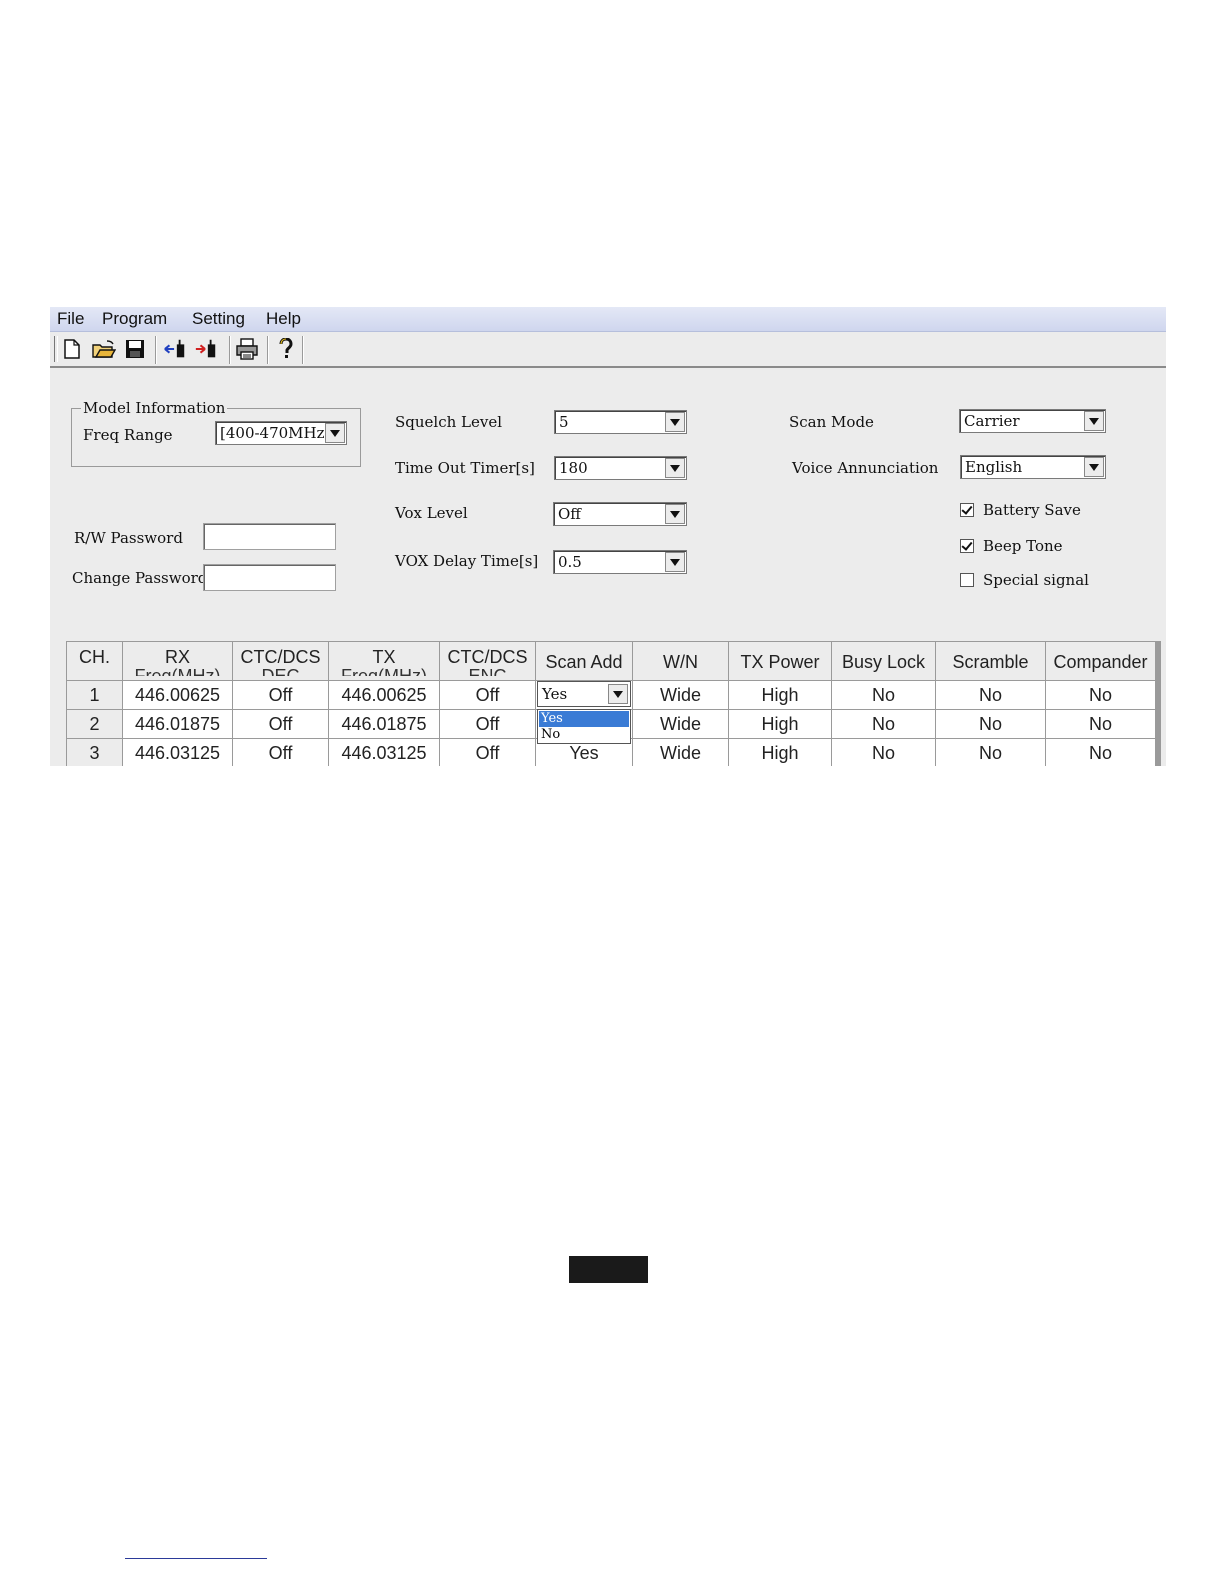 This screenshot has height=1584, width=1224. I want to click on vox-level-select: Off, so click(620, 514).